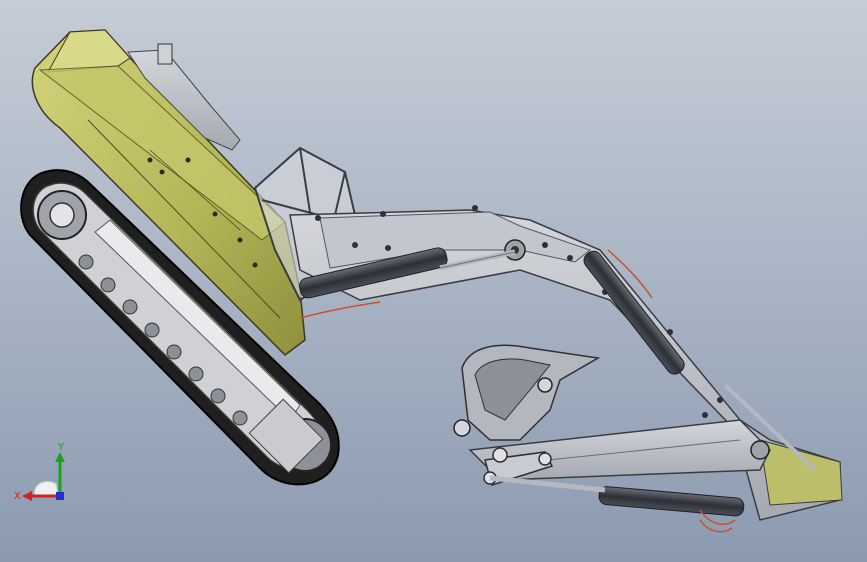  What do you see at coordinates (61, 447) in the screenshot?
I see `y-axis-label: Y` at bounding box center [61, 447].